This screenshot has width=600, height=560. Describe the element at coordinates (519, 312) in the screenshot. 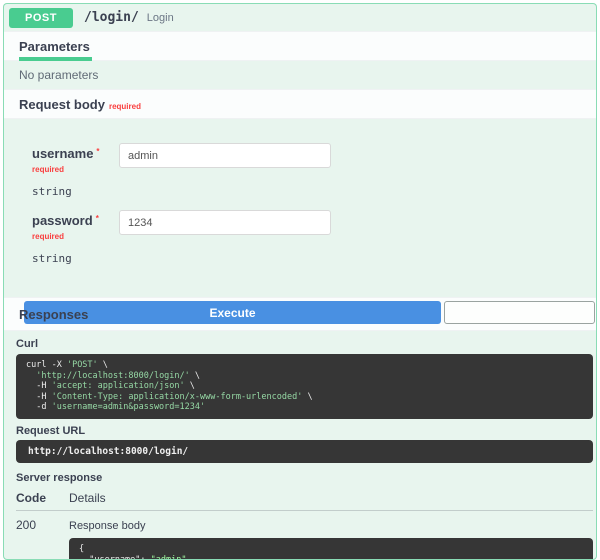

I see `clear-button` at that location.